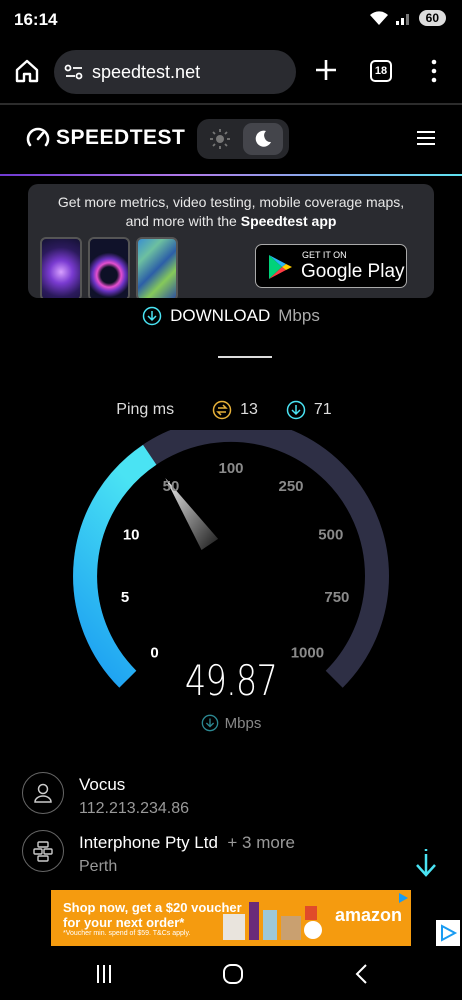 The height and width of the screenshot is (1000, 462). Describe the element at coordinates (209, 723) in the screenshot. I see `download-small-icon` at that location.